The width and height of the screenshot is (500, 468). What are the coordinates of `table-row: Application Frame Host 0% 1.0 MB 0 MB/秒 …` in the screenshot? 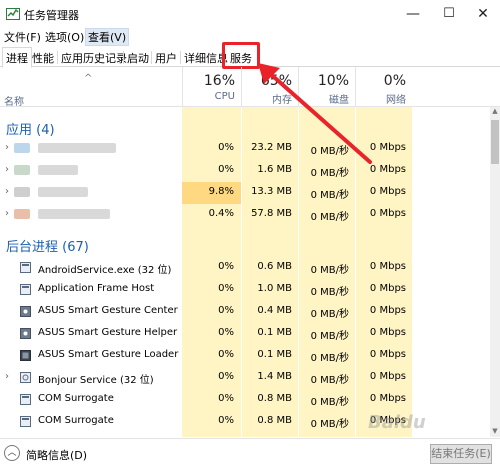 It's located at (245, 290).